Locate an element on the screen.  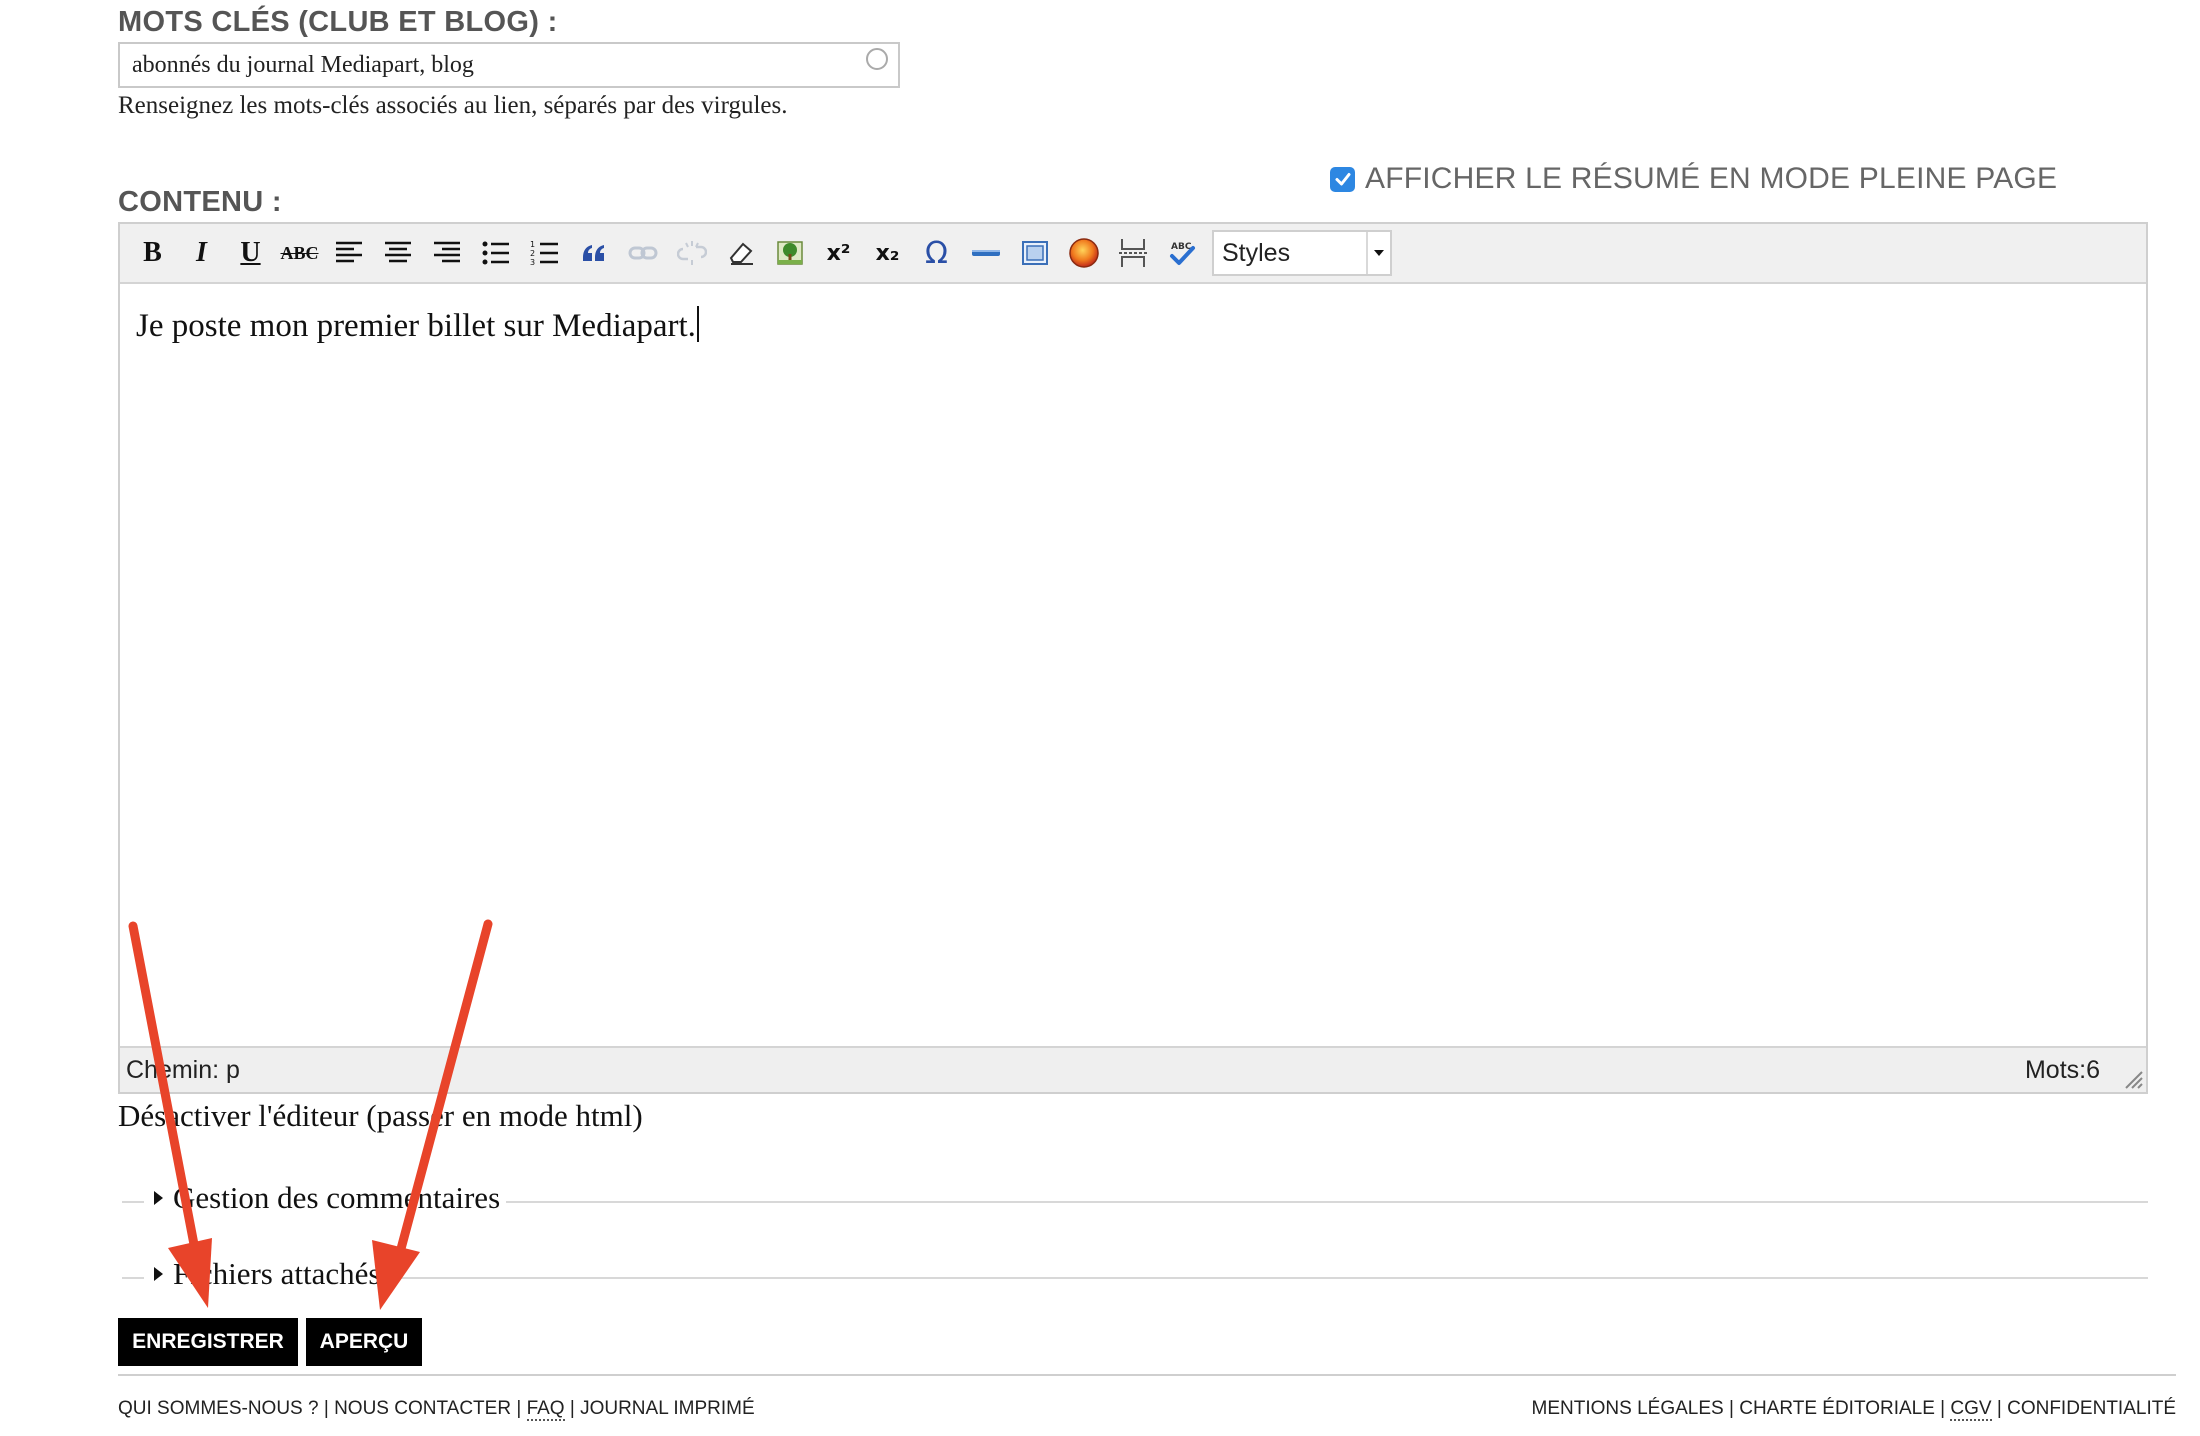
svg-text: 2 is located at coordinates (532, 253).